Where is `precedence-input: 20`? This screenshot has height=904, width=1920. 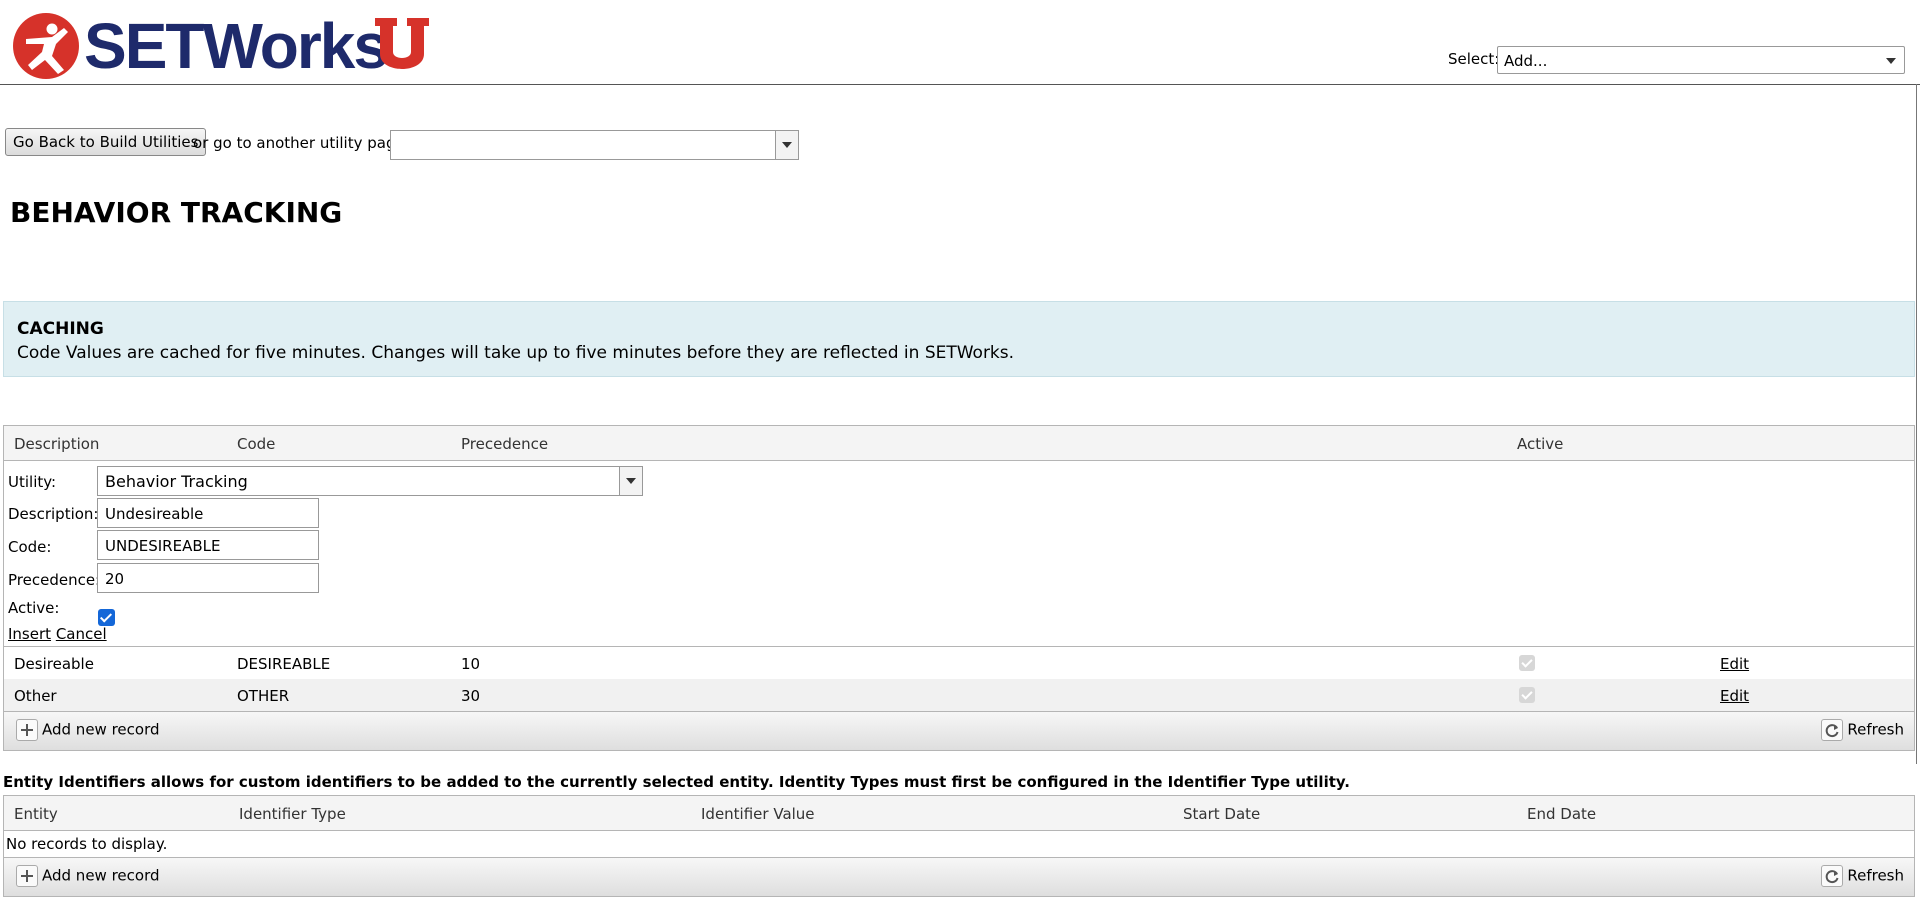
precedence-input: 20 is located at coordinates (208, 578).